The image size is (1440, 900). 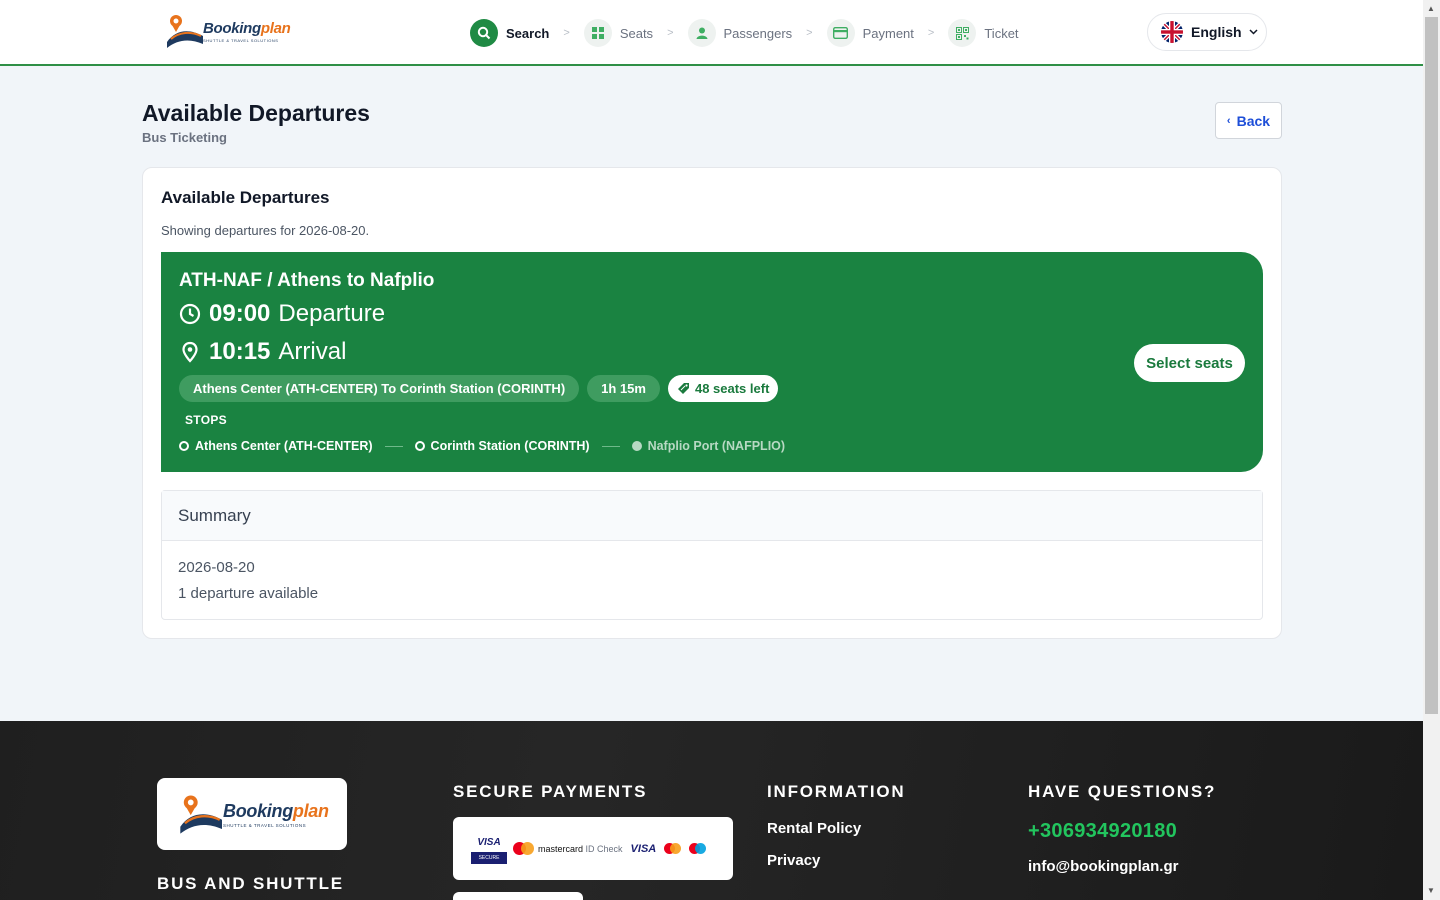 I want to click on chevron-left-icon: ‹, so click(x=1228, y=120).